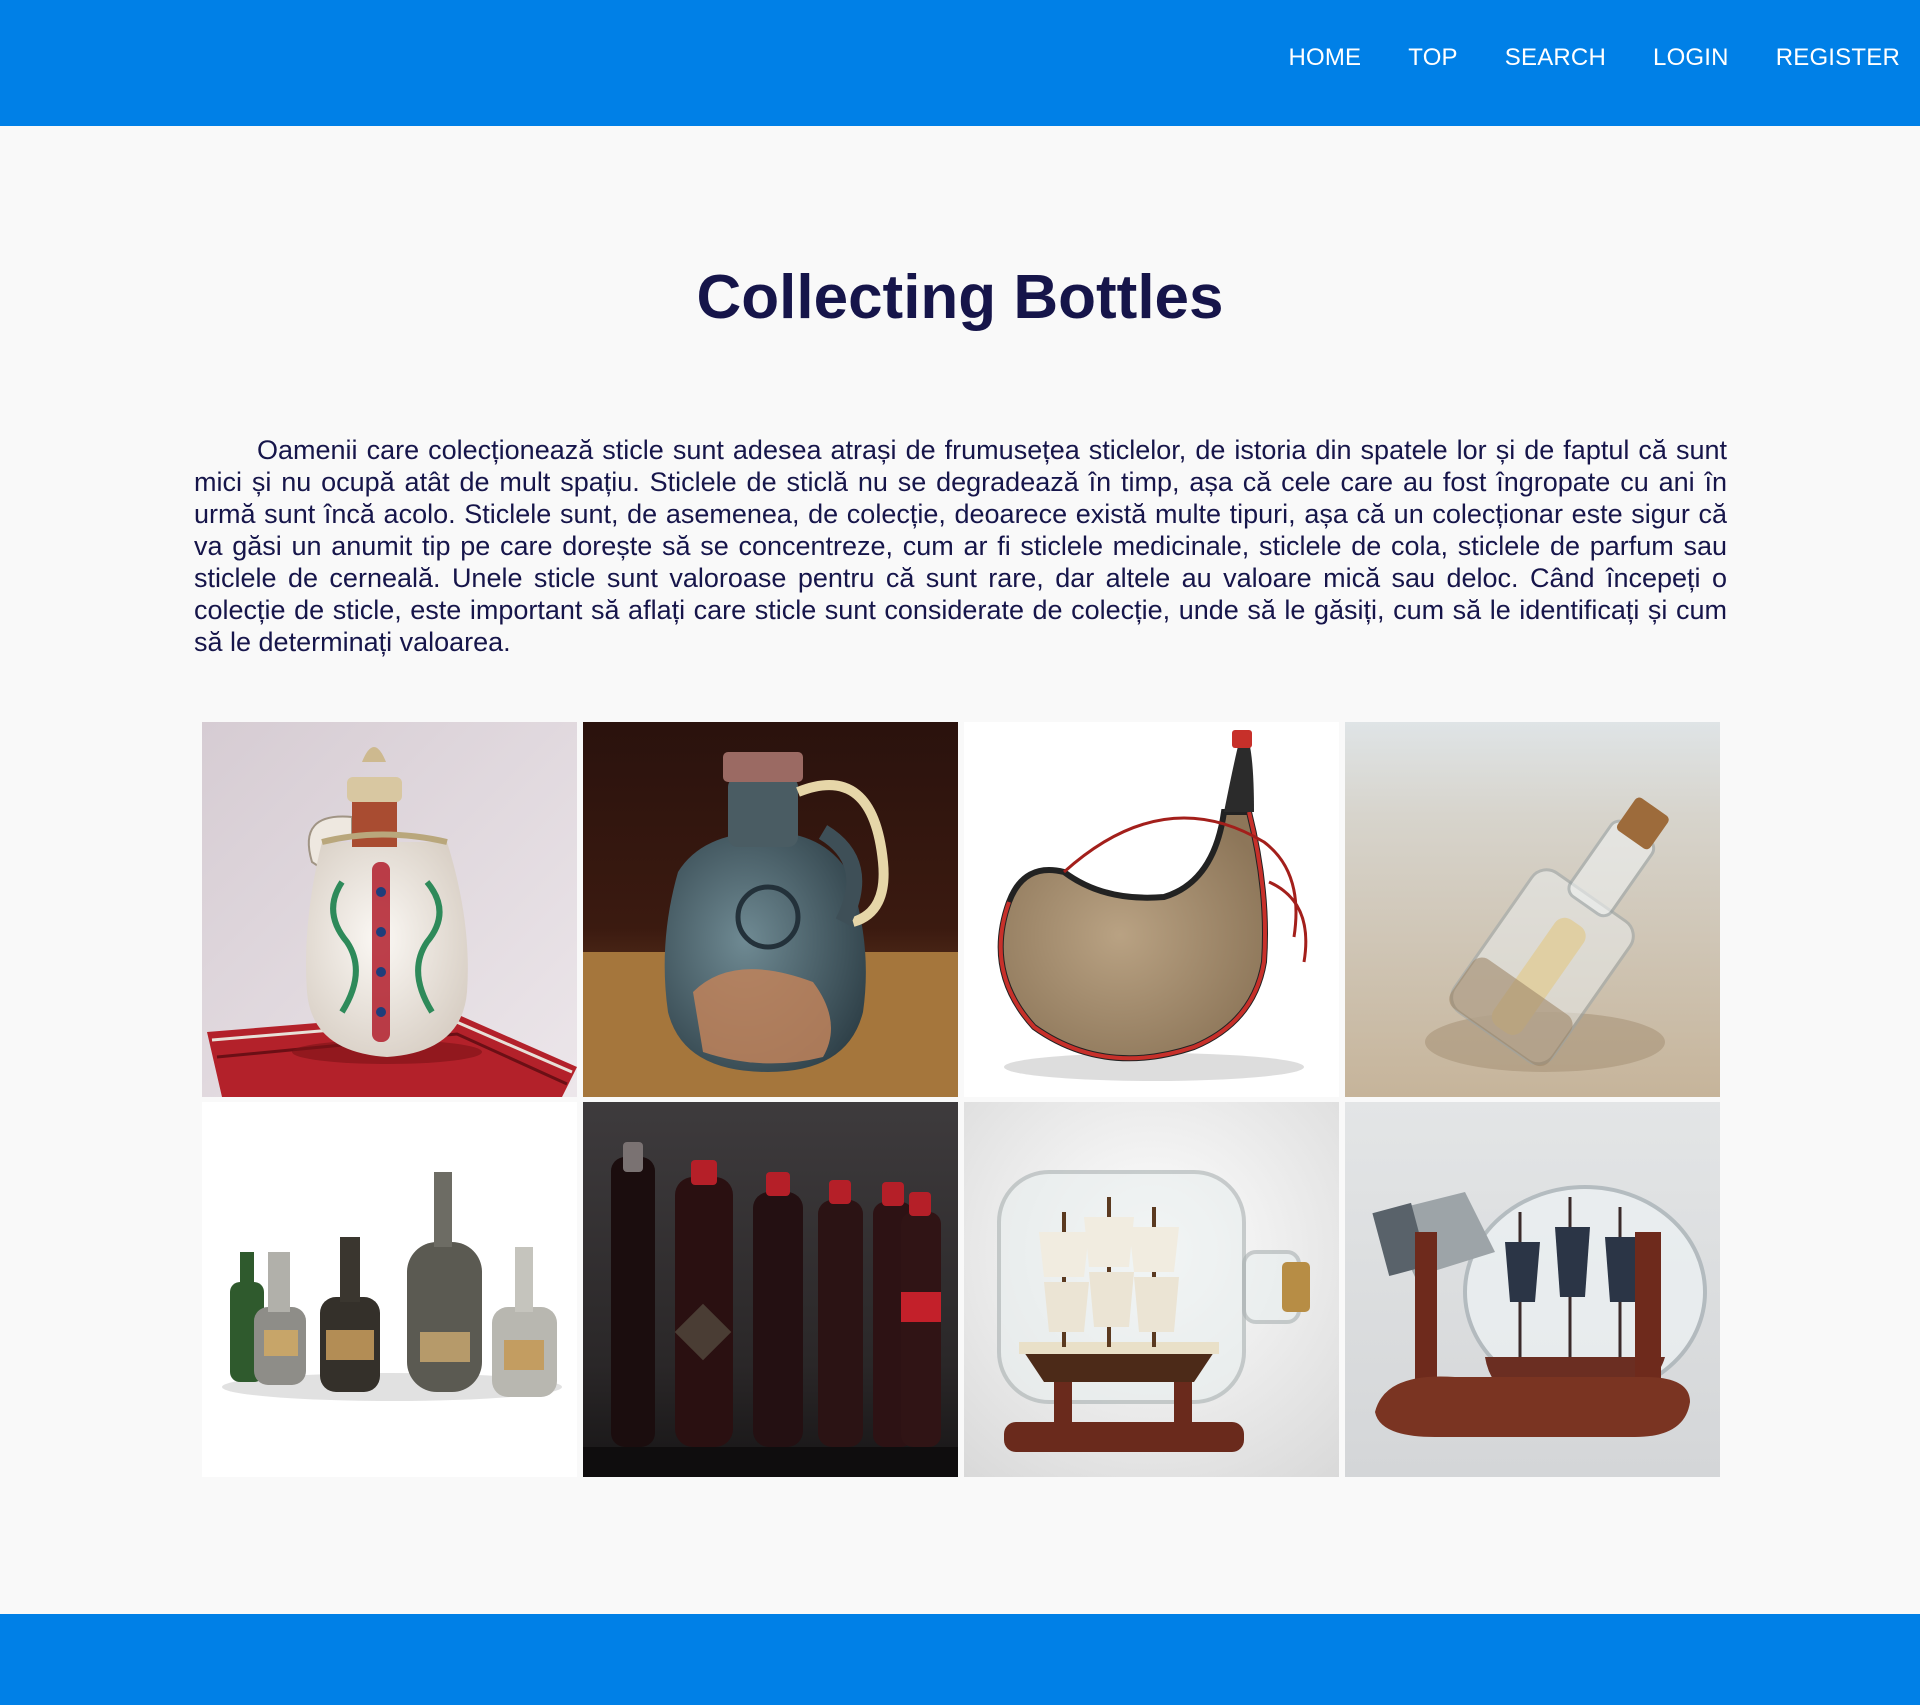 The image size is (1920, 1705). I want to click on gallery-image-painted-ceramic-jug, so click(389, 909).